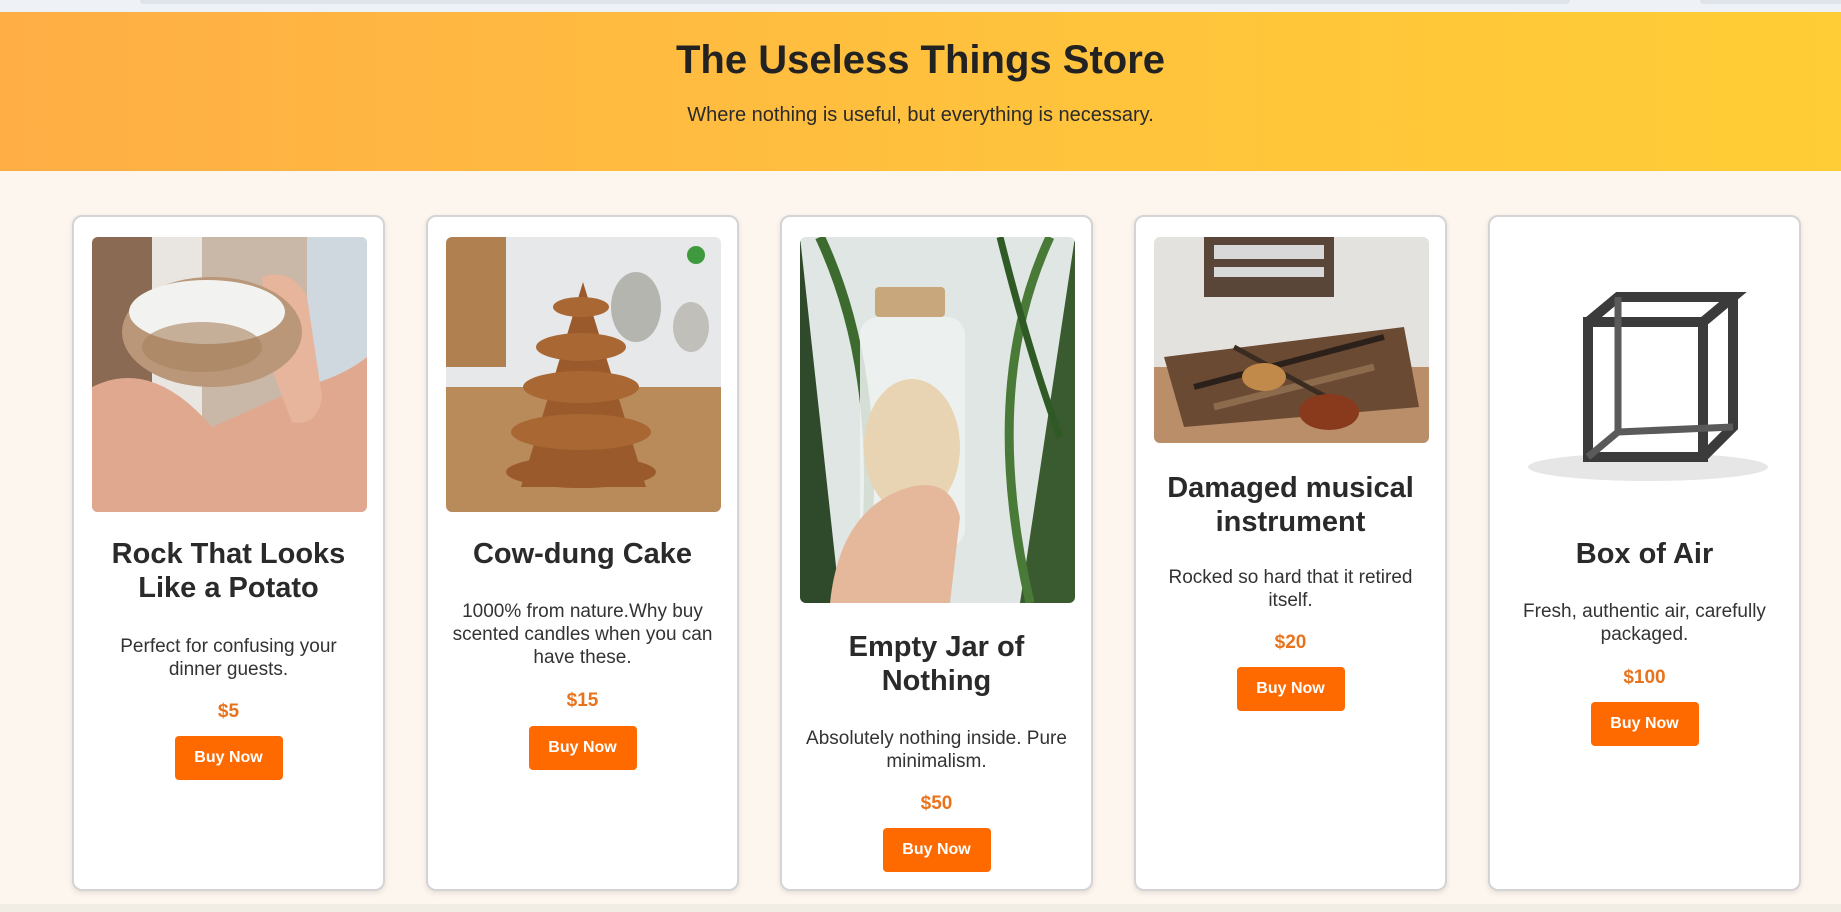 This screenshot has width=1841, height=912. Describe the element at coordinates (1644, 677) in the screenshot. I see `product-price: $100` at that location.